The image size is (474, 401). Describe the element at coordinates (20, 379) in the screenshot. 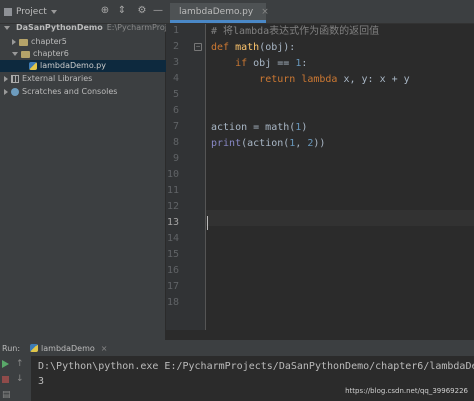

I see `scroll-down-icon: ↓` at that location.